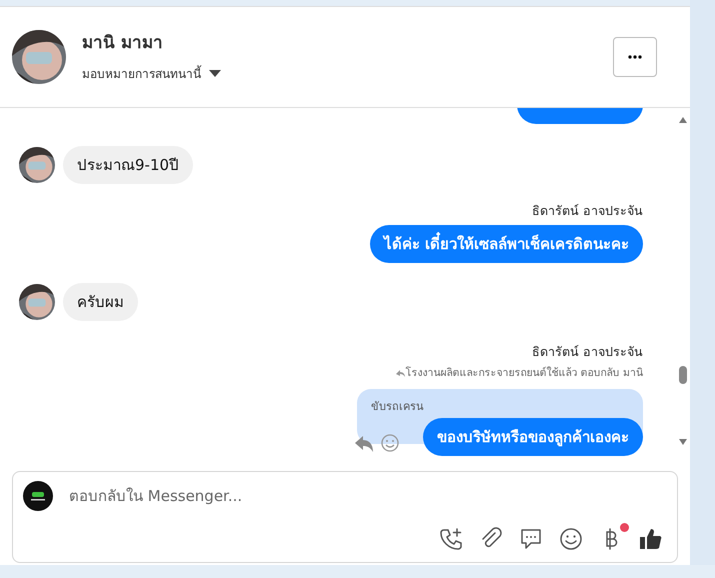 The width and height of the screenshot is (715, 578). Describe the element at coordinates (451, 539) in the screenshot. I see `call-add-icon` at that location.